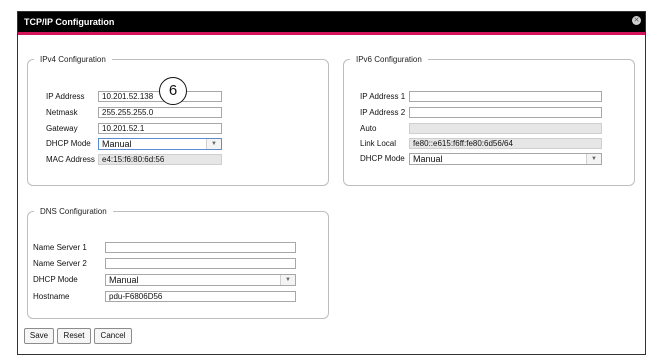 The width and height of the screenshot is (649, 363). I want to click on ipv6-dhcp-label: DHCP Mode, so click(382, 158).